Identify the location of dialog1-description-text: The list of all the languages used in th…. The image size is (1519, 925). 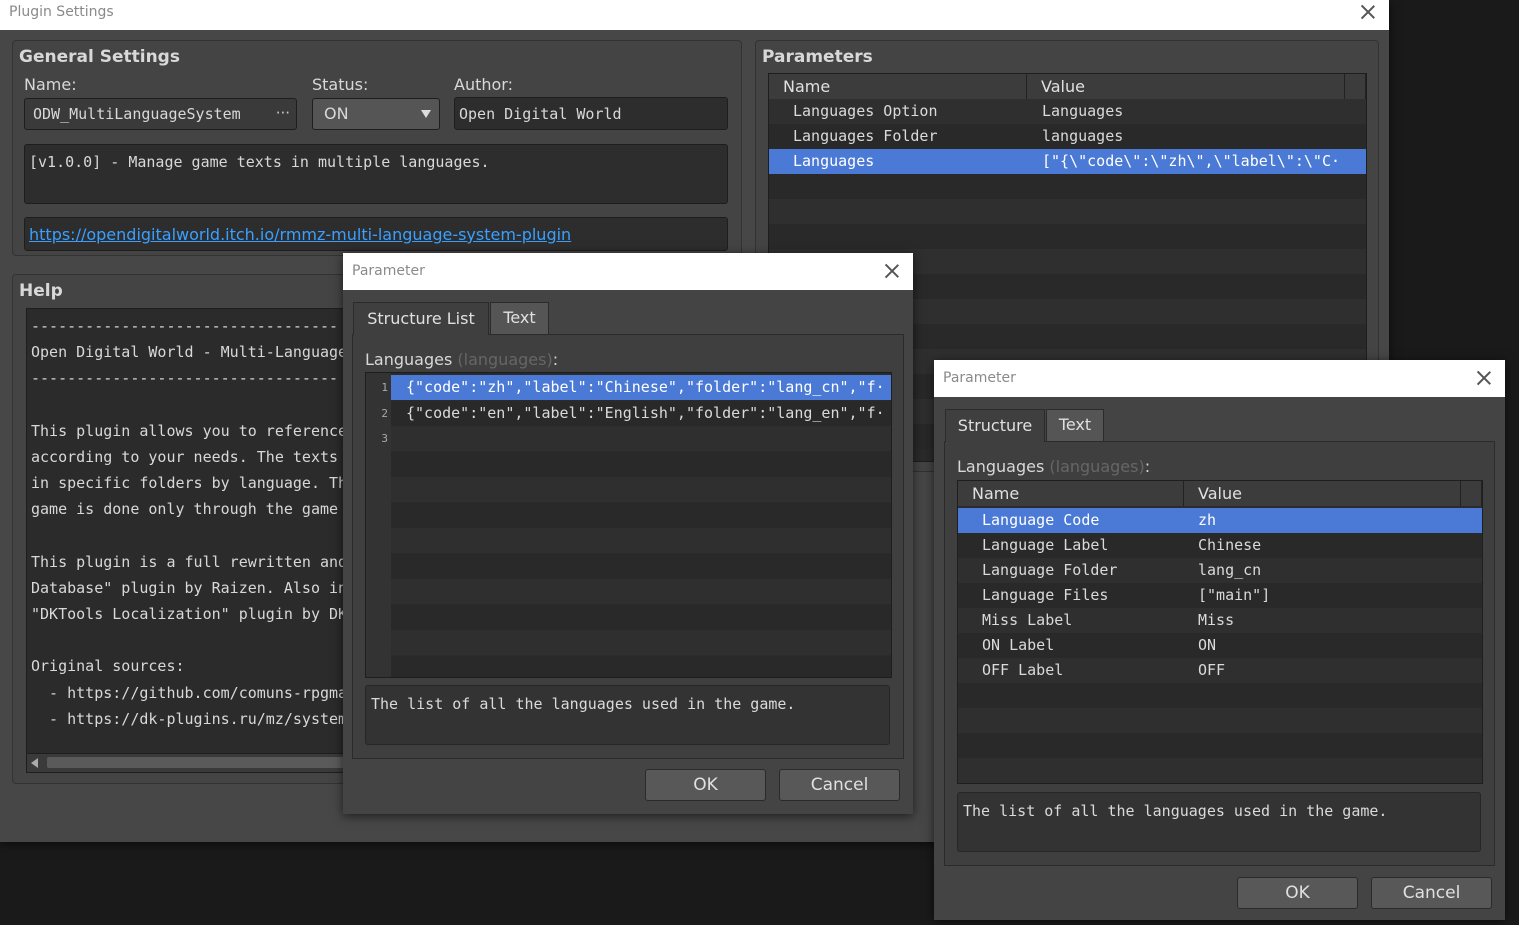
(583, 704).